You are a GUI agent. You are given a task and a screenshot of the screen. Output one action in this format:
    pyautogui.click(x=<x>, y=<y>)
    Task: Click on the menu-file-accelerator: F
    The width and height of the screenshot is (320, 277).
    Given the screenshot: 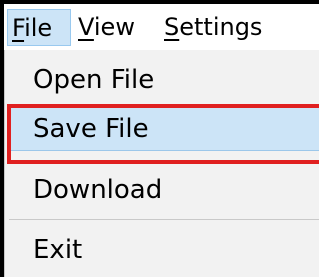 What is the action you would take?
    pyautogui.click(x=18, y=28)
    